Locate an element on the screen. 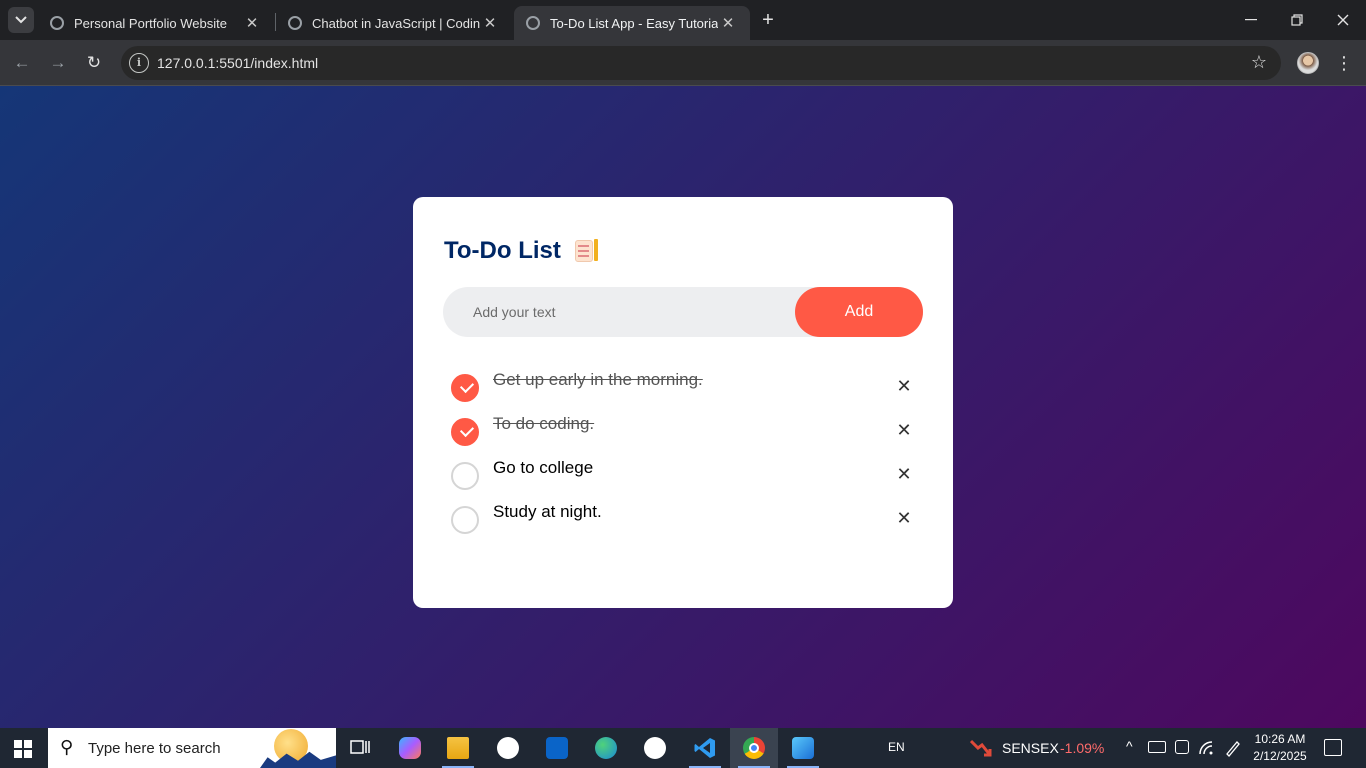 The width and height of the screenshot is (1366, 768). task-text: Go to college is located at coordinates (543, 468).